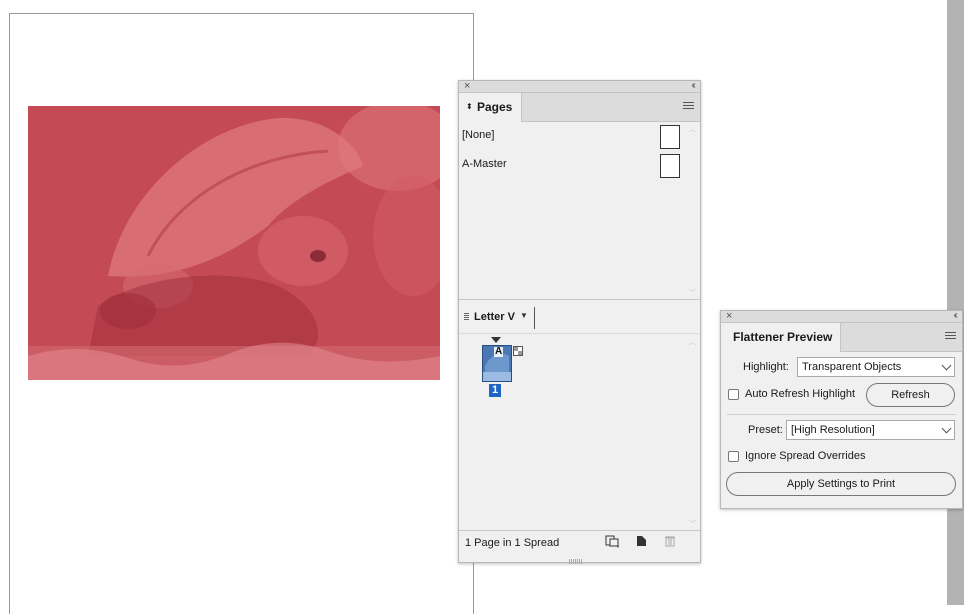  What do you see at coordinates (524, 315) in the screenshot?
I see `chevron-down-icon: ▼` at bounding box center [524, 315].